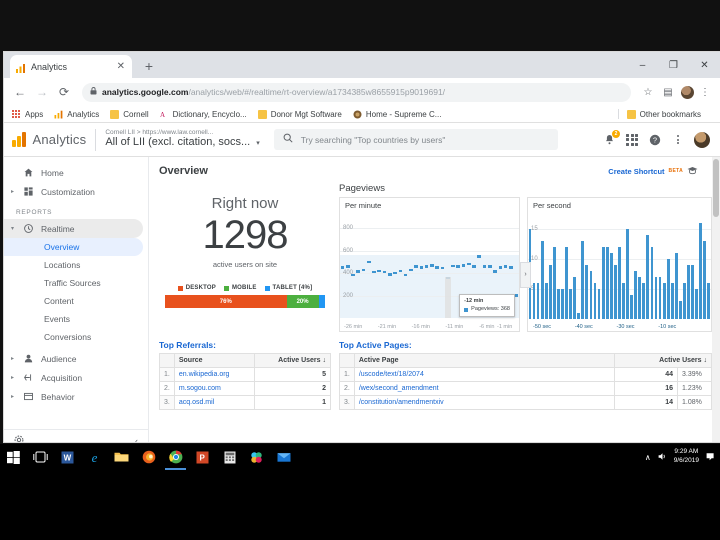 Image resolution: width=720 pixels, height=540 pixels. I want to click on bookmark-analytics: Analytics, so click(76, 114).